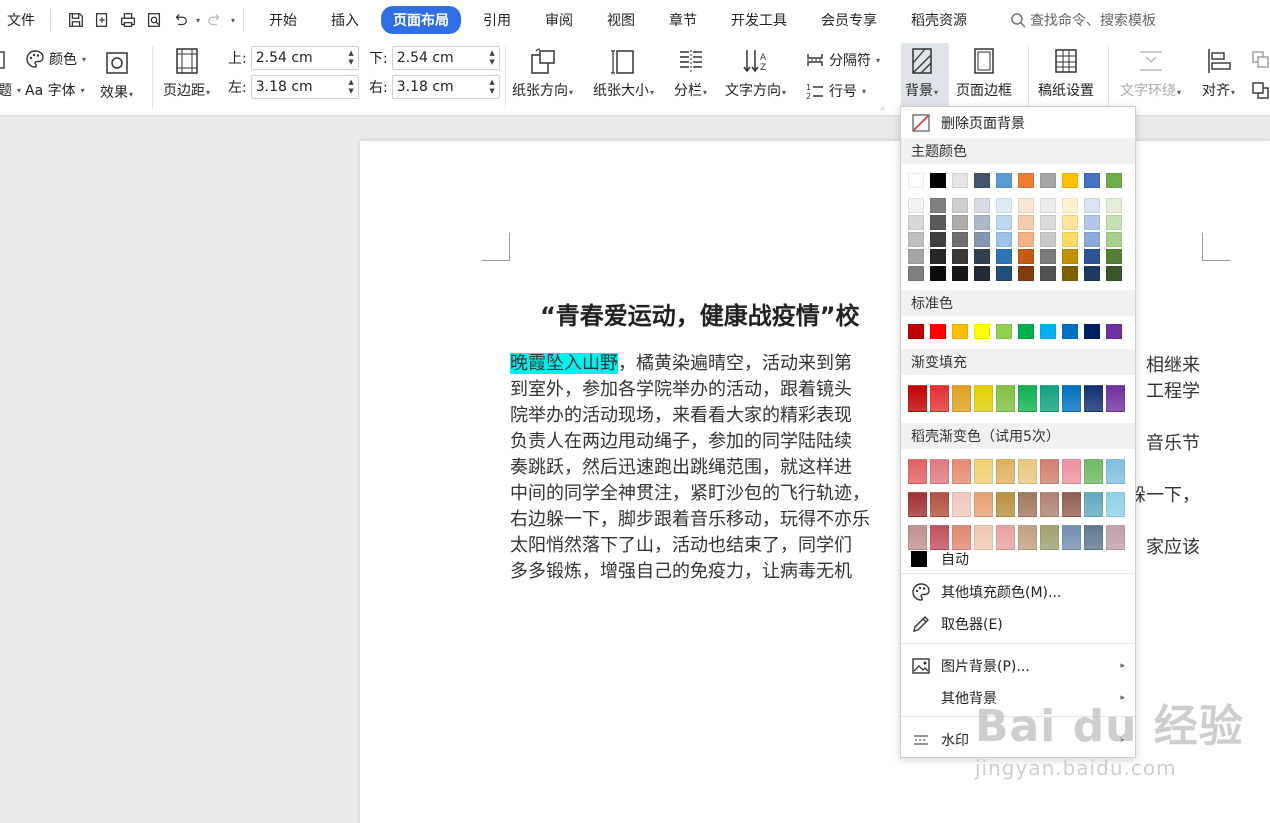 This screenshot has height=823, width=1270. Describe the element at coordinates (304, 58) in the screenshot. I see `margin-top-input: 2.54 cm ▲ ▼` at that location.